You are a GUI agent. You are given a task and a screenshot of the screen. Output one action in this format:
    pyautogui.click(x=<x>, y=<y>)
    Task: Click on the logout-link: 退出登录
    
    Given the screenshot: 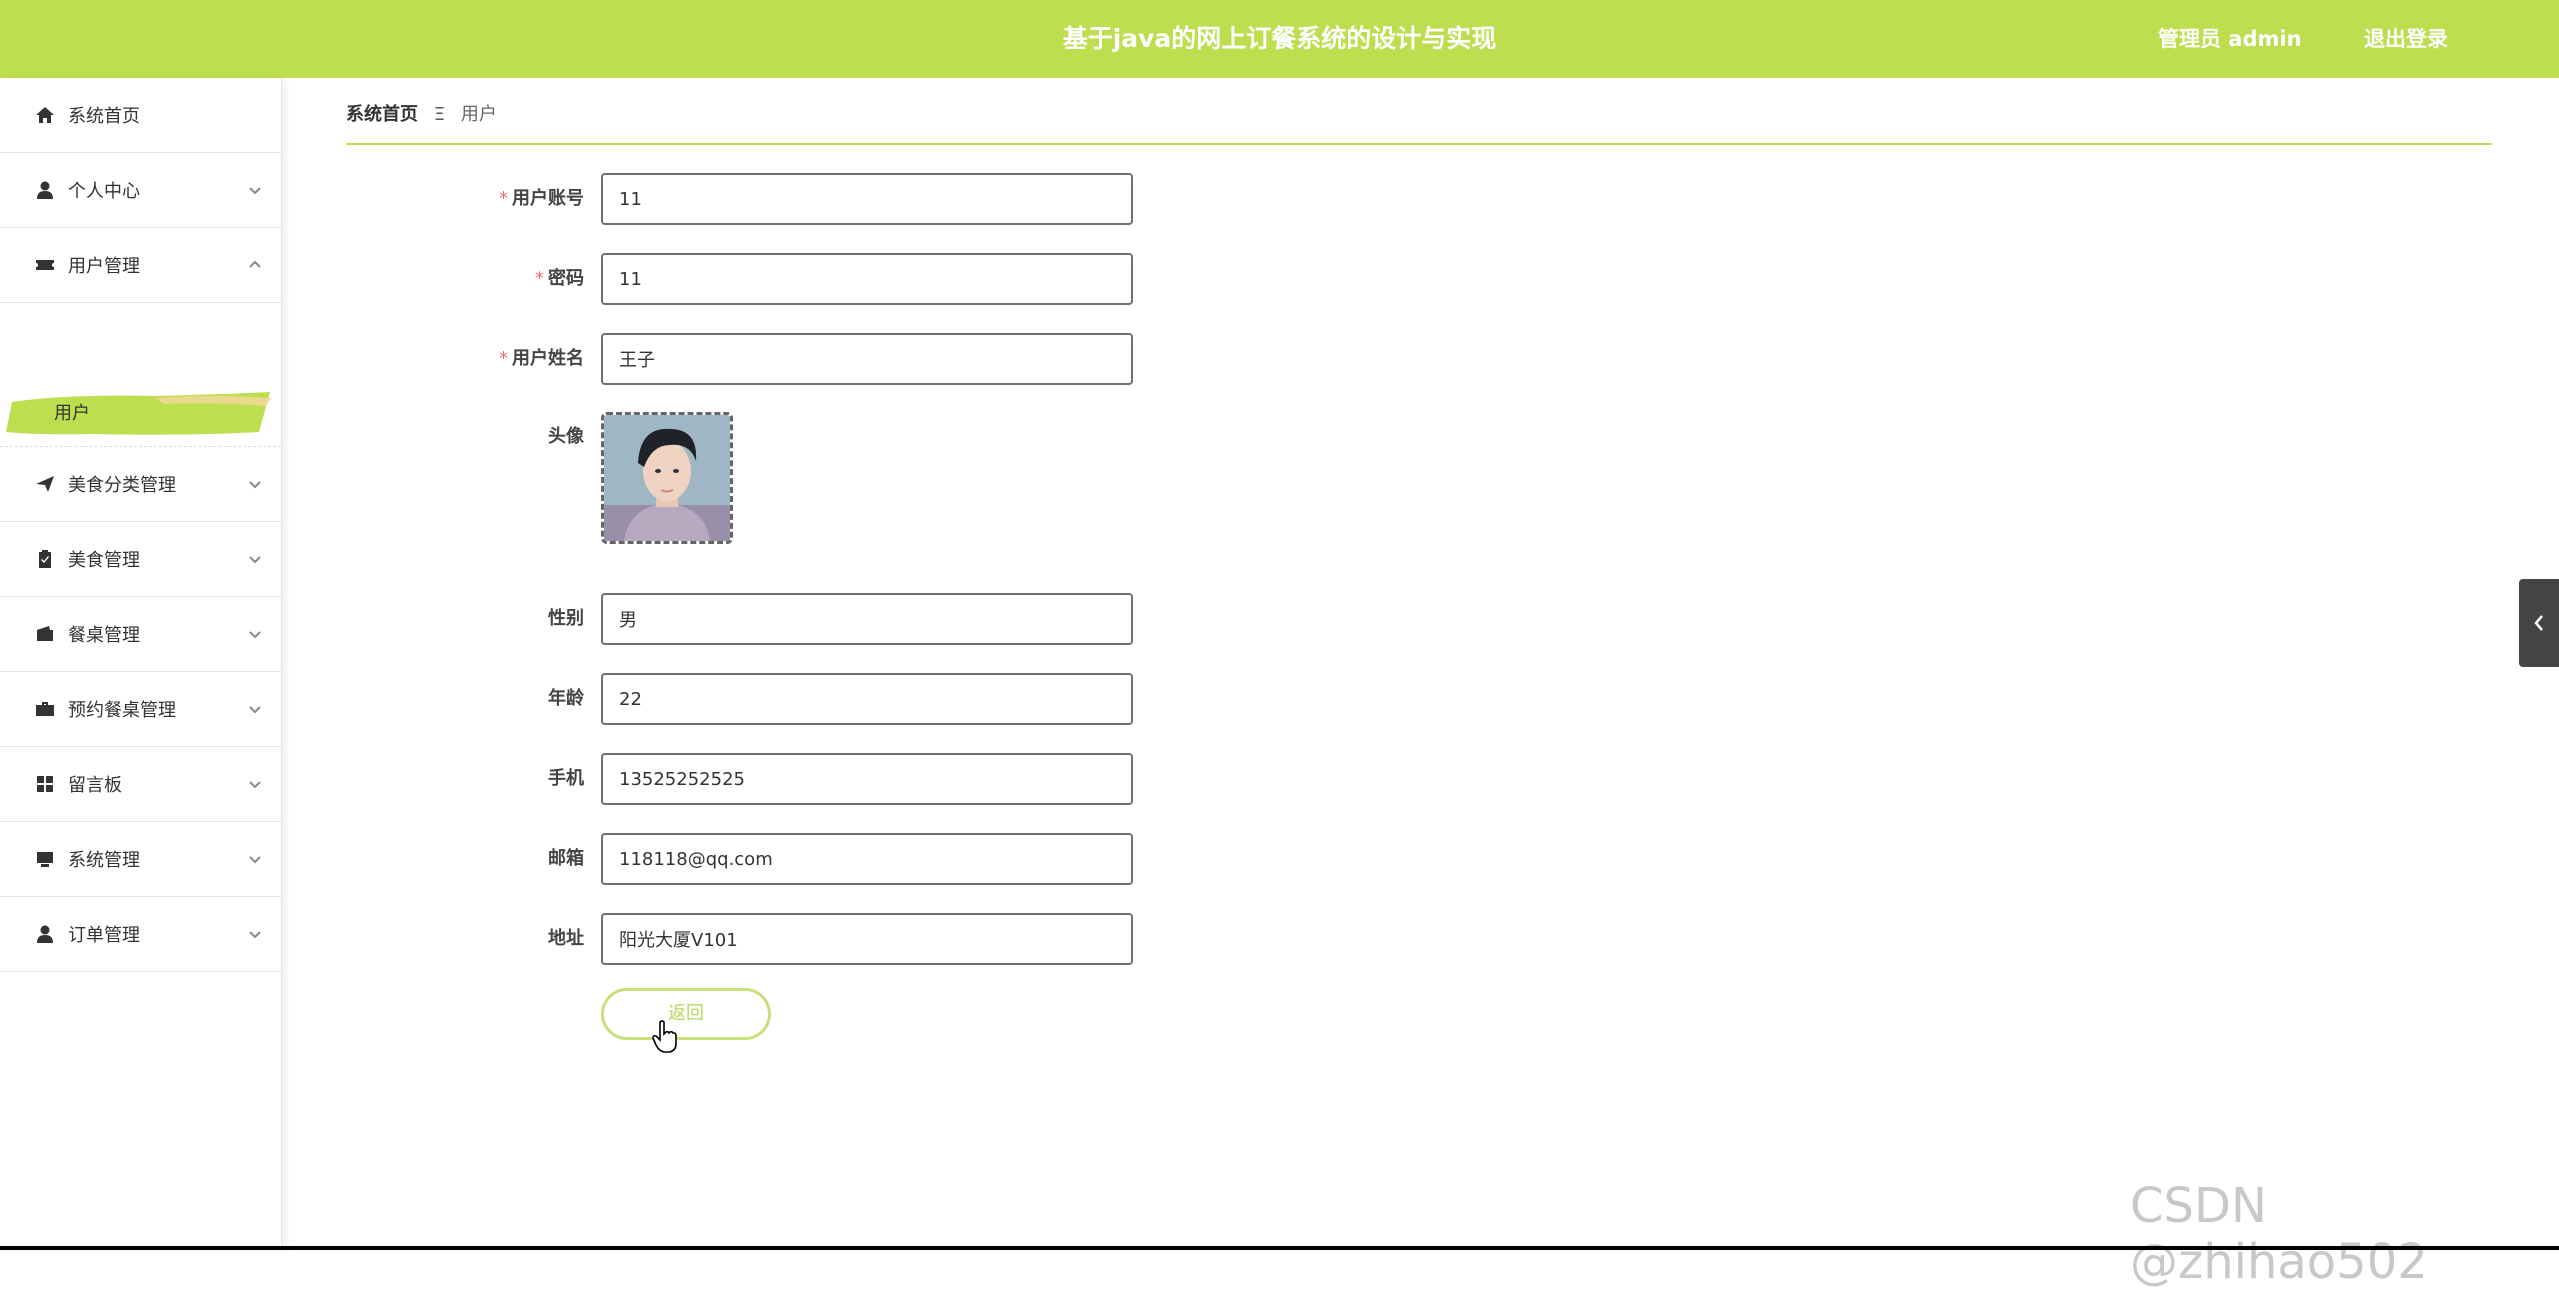 What is the action you would take?
    pyautogui.click(x=2406, y=39)
    